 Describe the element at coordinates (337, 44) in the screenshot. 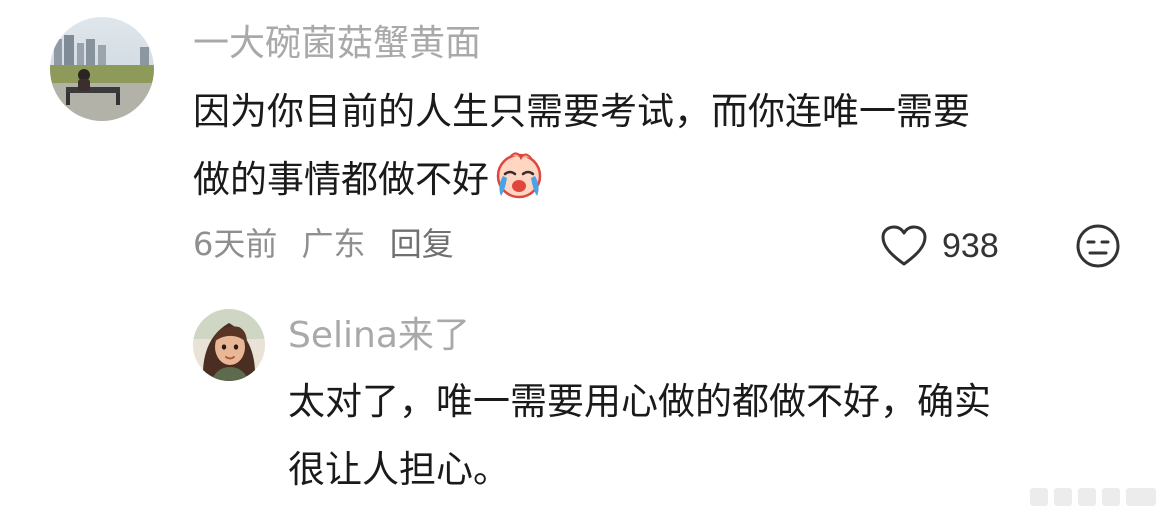

I see `comment-username: 一大碗菌菇蟹黄面` at that location.